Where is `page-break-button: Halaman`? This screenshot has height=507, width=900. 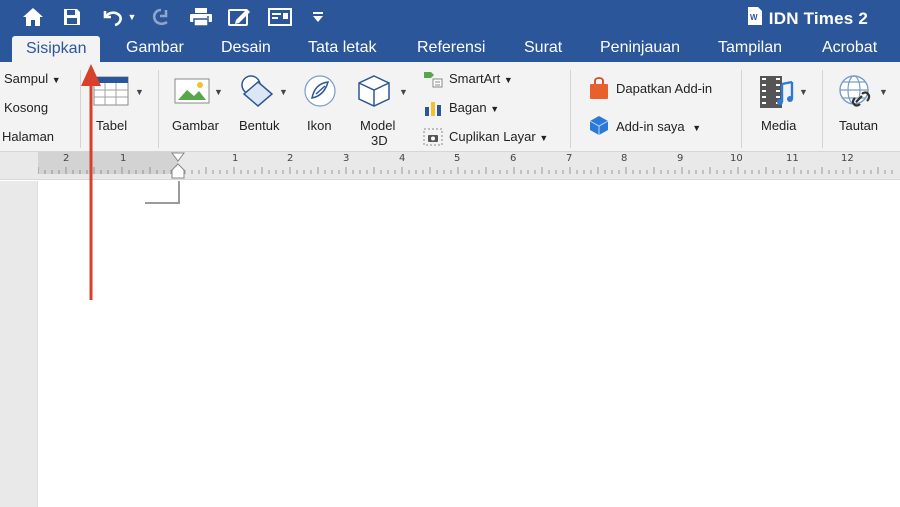
page-break-button: Halaman is located at coordinates (28, 136).